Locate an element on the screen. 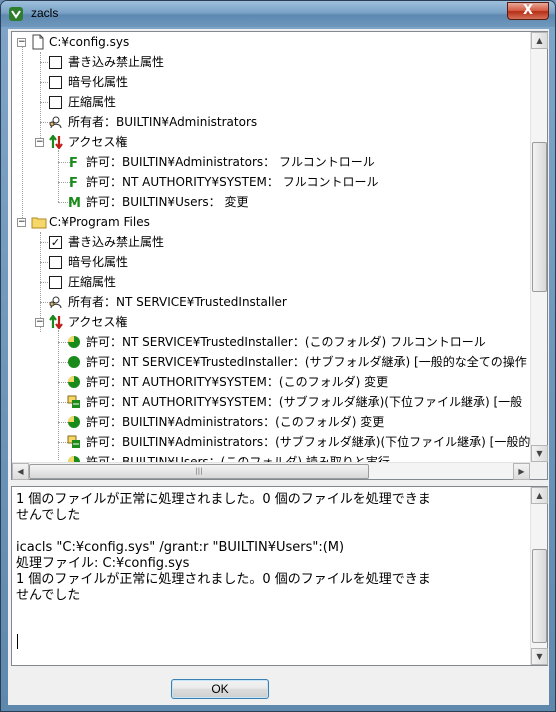 This screenshot has width=556, height=712. text-caret is located at coordinates (17, 641).